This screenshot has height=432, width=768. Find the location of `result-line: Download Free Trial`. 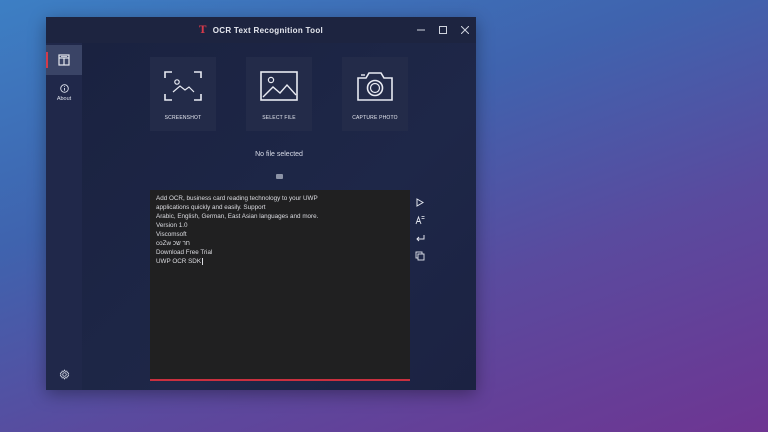

result-line: Download Free Trial is located at coordinates (184, 252).